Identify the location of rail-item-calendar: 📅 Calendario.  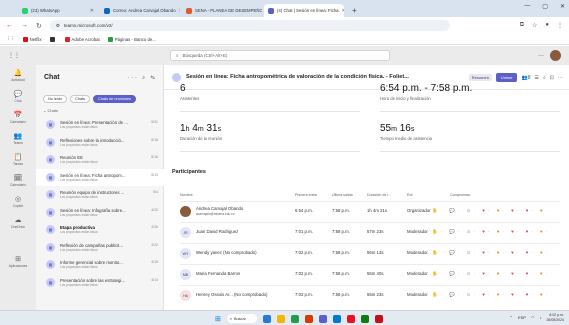
(18, 117).